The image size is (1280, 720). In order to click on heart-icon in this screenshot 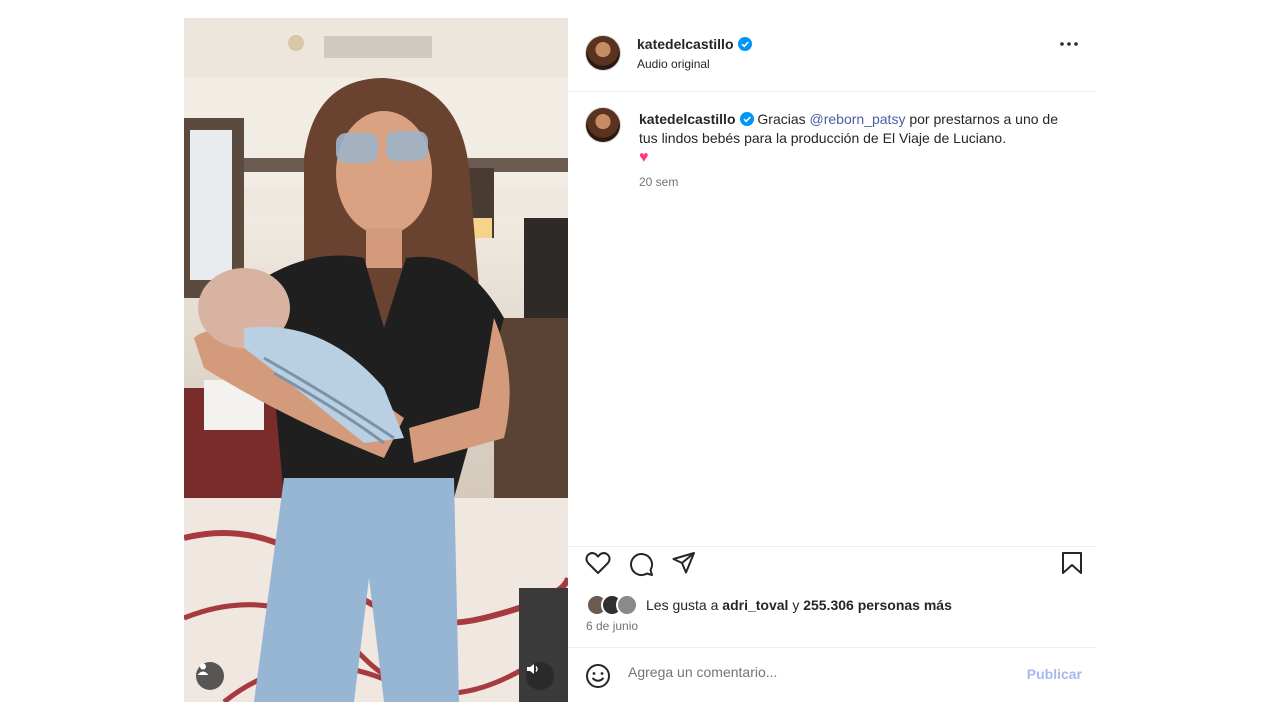, I will do `click(598, 563)`.